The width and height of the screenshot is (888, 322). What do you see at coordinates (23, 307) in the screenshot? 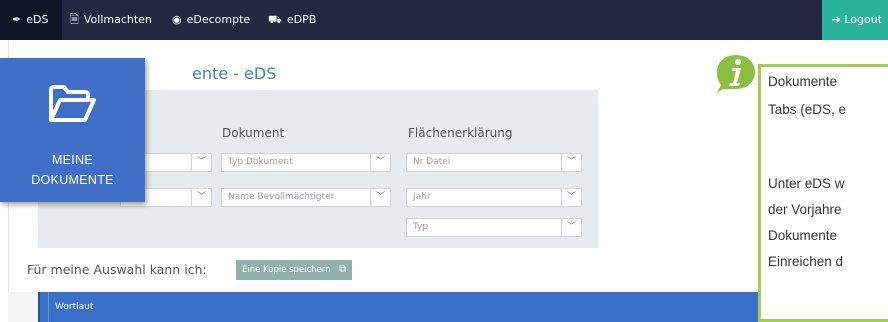
I see `table-left-gutter` at bounding box center [23, 307].